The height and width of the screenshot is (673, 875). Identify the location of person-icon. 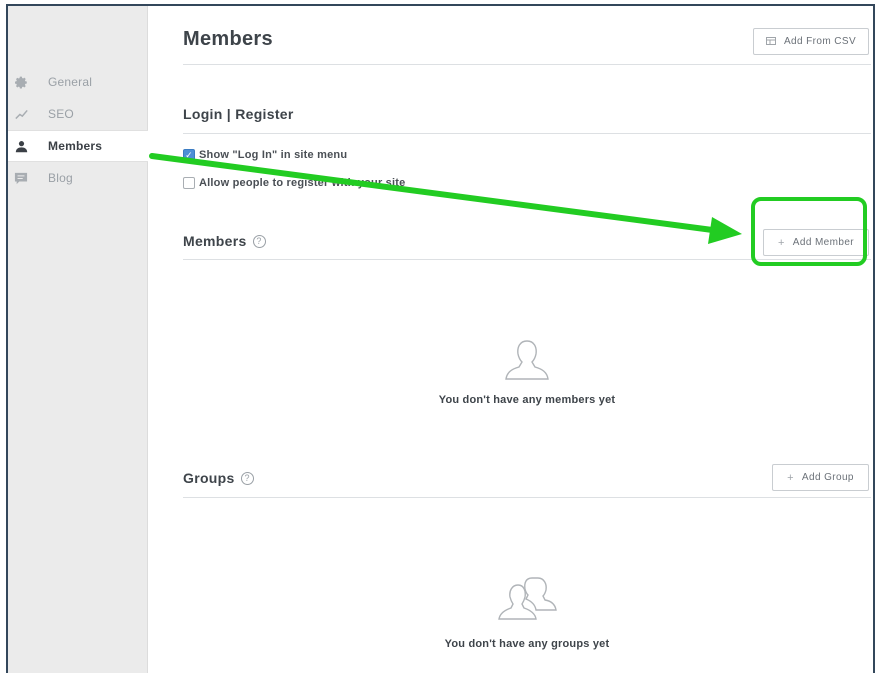
(21, 146).